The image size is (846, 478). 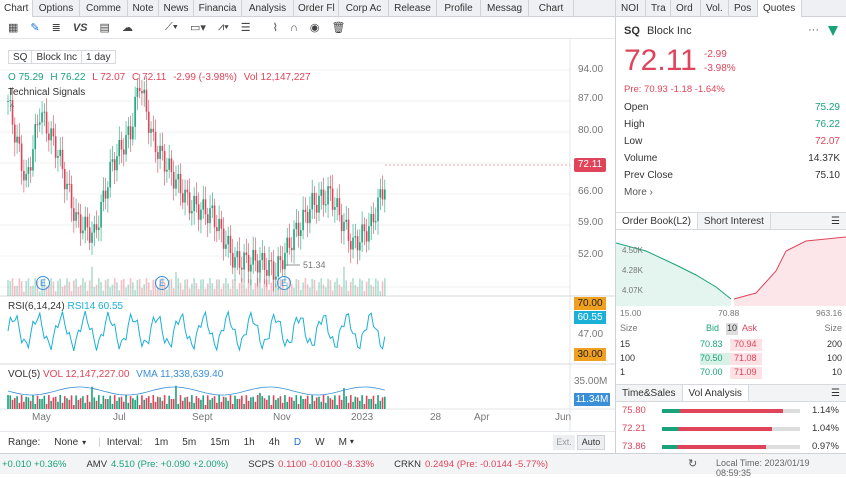 What do you see at coordinates (731, 373) in the screenshot?
I see `orderbook-row: 1 70.00 71.09 10` at bounding box center [731, 373].